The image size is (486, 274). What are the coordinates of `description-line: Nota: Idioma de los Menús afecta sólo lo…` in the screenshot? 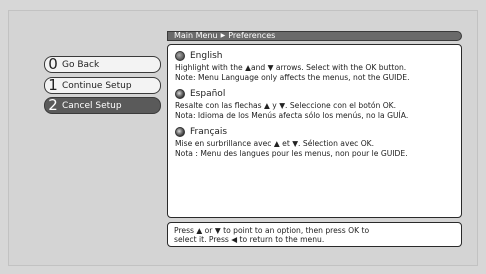 It's located at (292, 115).